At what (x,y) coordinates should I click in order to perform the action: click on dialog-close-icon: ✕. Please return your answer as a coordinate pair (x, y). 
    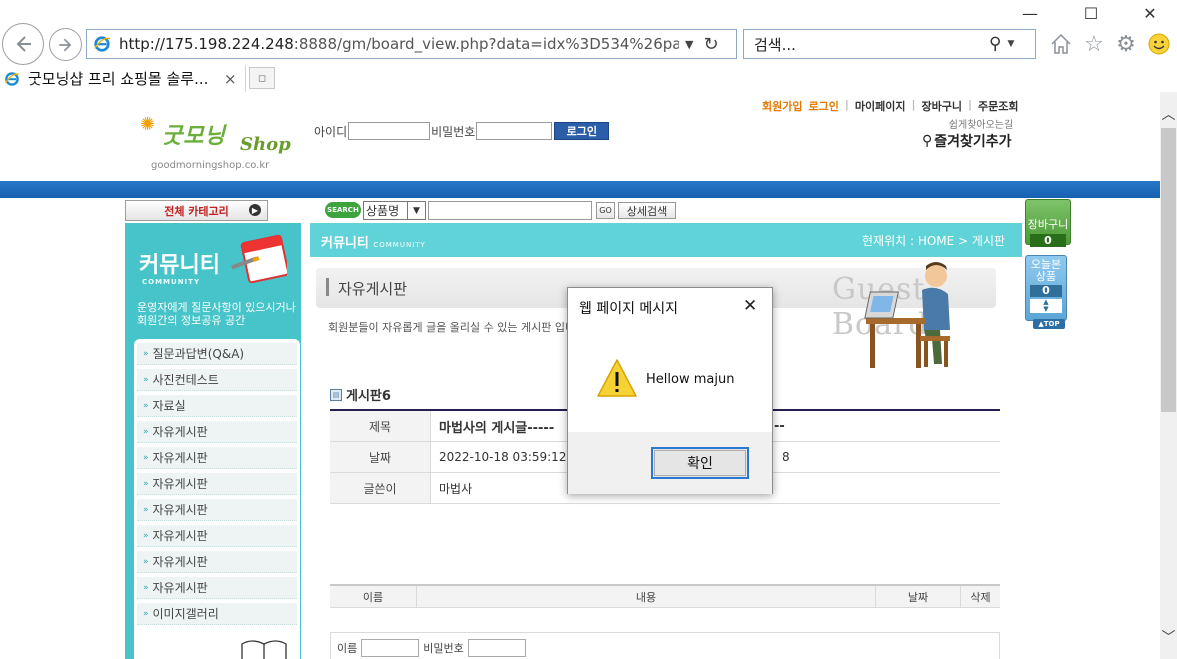
    Looking at the image, I should click on (750, 306).